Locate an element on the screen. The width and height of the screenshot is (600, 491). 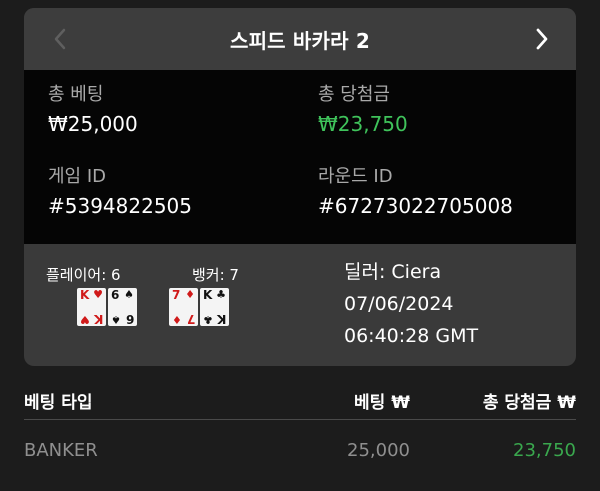
total-bet-value: ₩25,000 is located at coordinates (93, 124).